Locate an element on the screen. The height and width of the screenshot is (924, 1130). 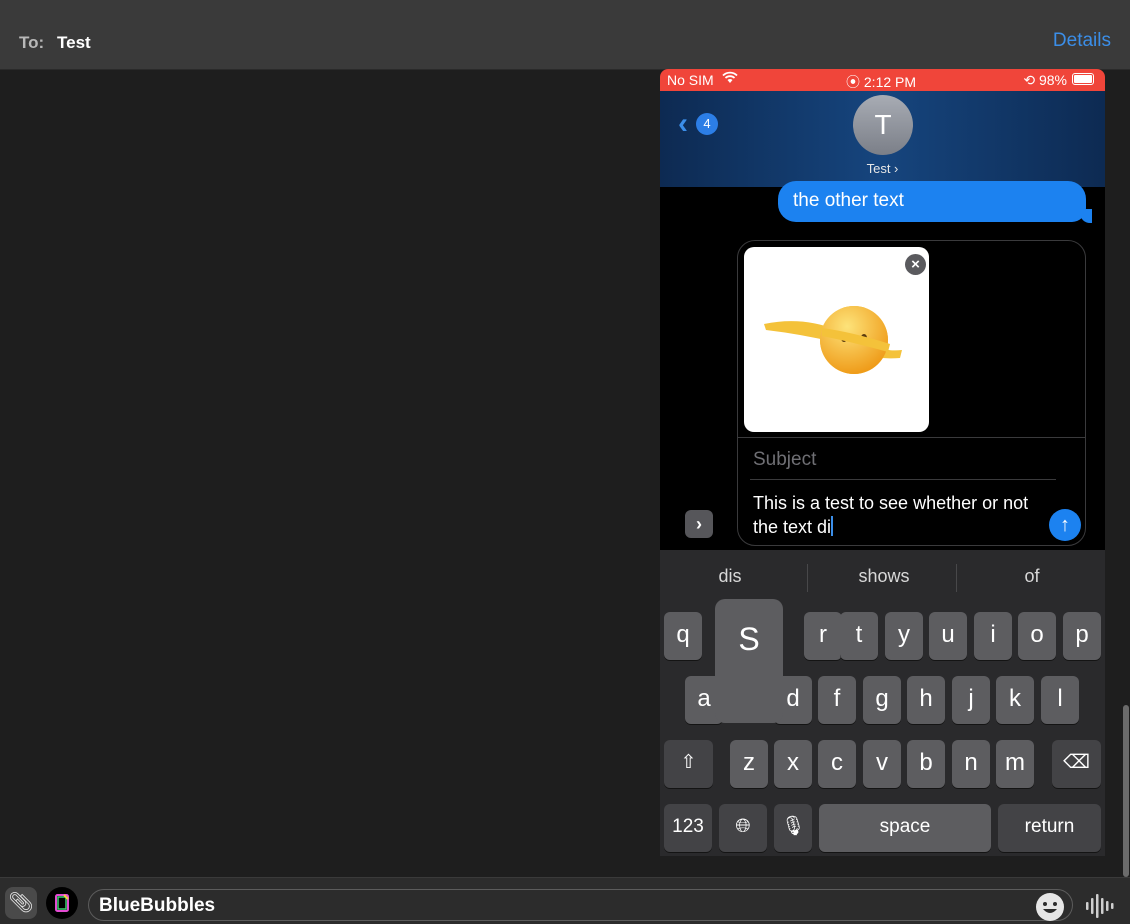
battery-info: ⟲ 98% is located at coordinates (1045, 80).